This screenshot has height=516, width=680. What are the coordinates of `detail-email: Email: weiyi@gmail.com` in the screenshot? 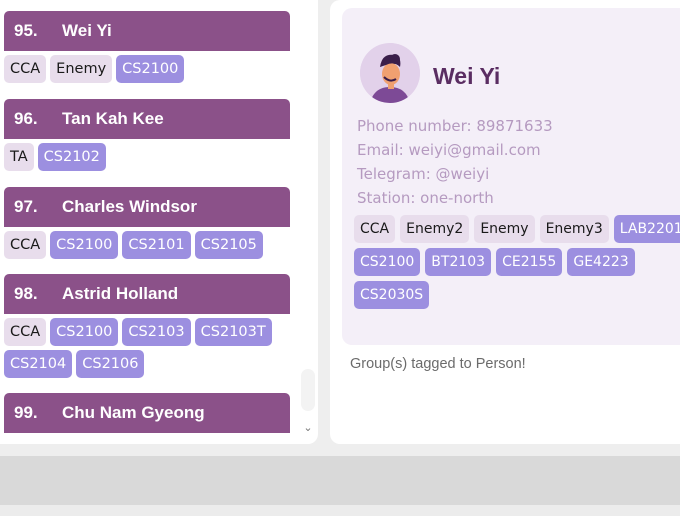 It's located at (449, 150).